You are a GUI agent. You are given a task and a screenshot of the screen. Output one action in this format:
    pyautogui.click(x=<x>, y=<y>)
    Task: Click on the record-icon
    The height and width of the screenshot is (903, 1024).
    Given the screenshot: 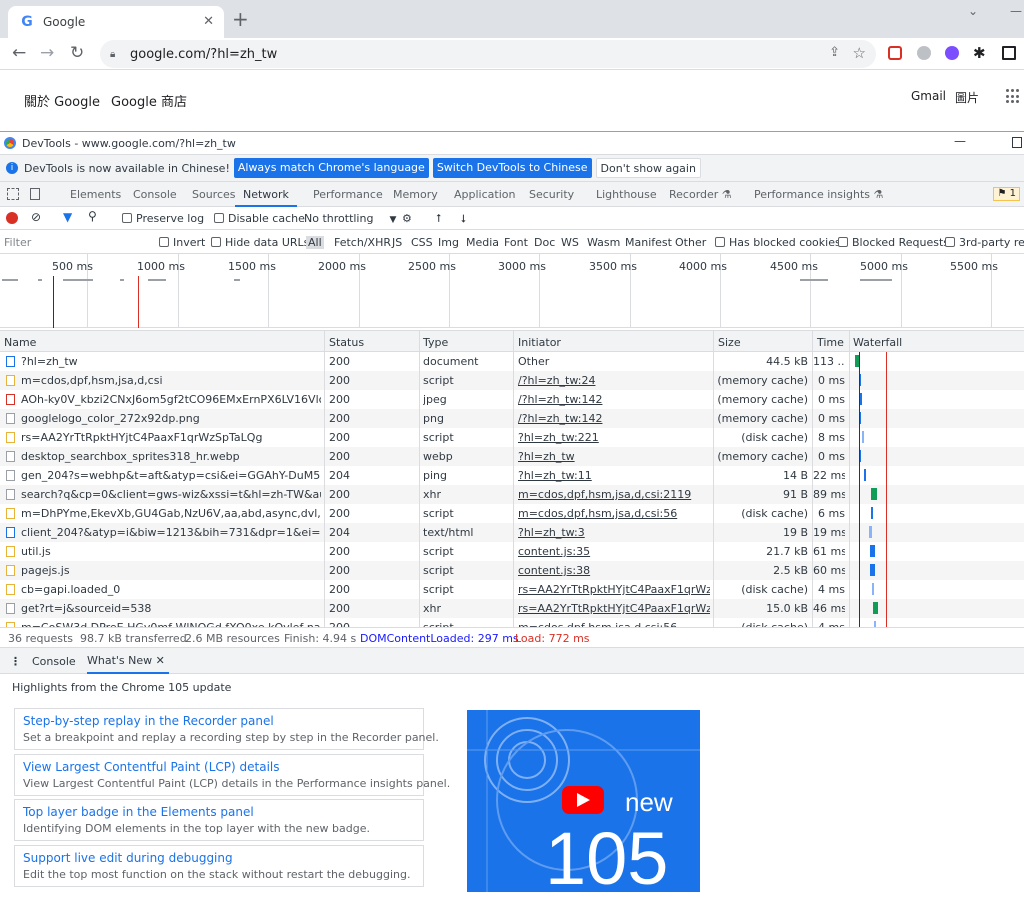 What is the action you would take?
    pyautogui.click(x=12, y=218)
    